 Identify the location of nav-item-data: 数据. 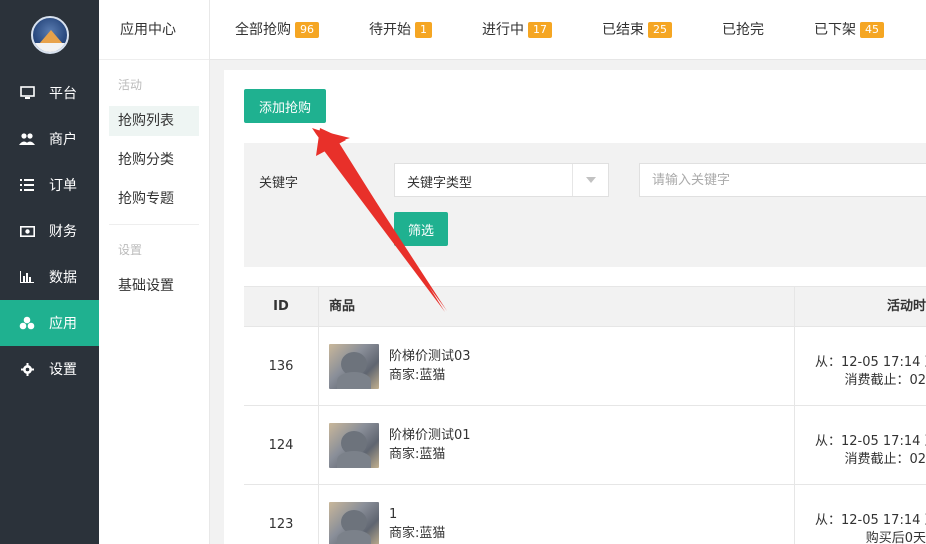
(49, 277).